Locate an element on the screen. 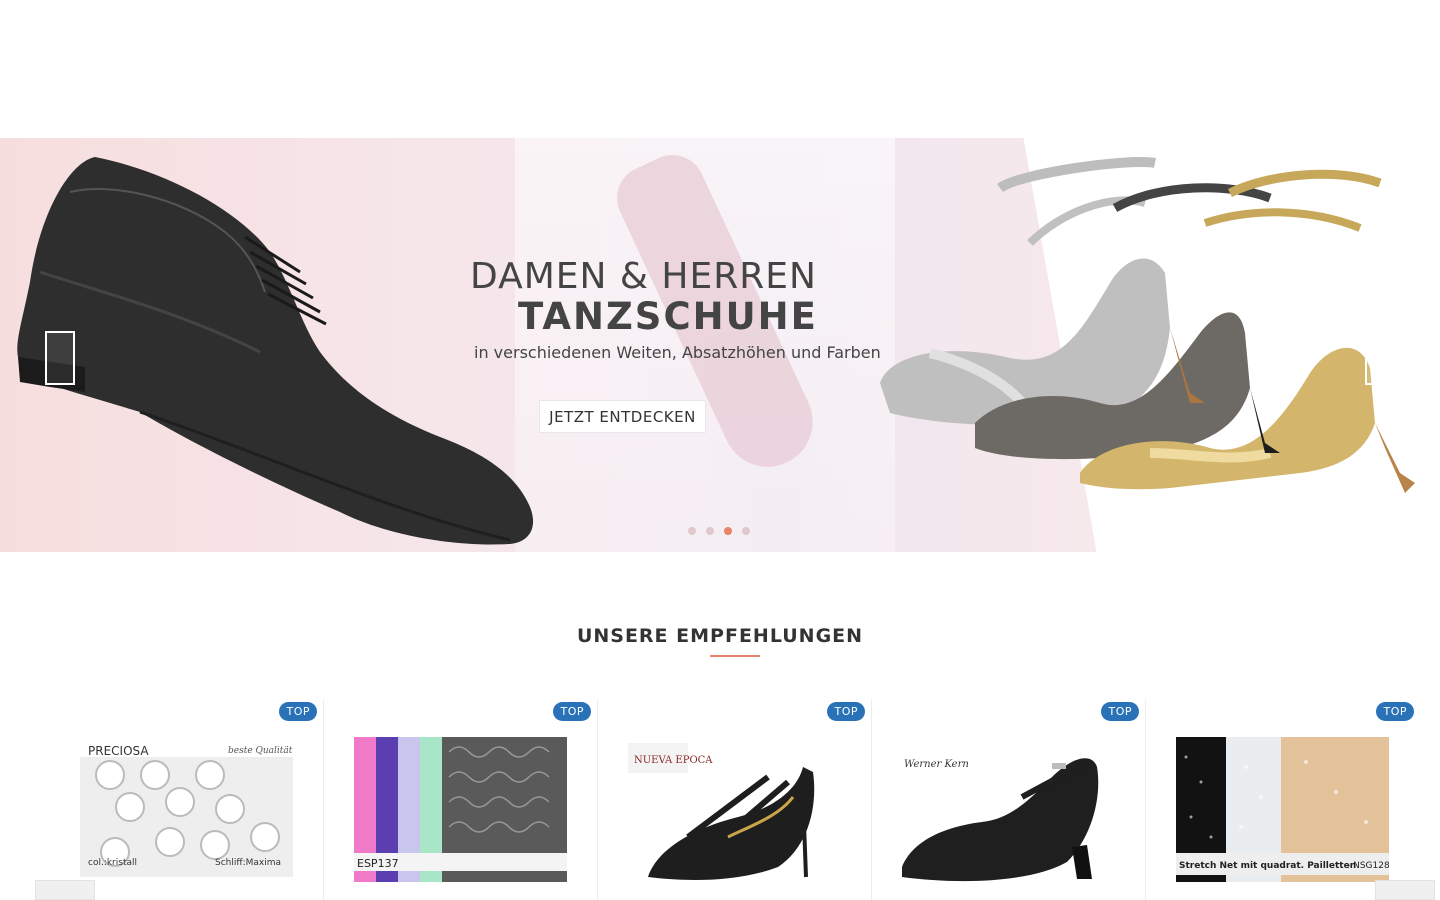 The image size is (1440, 900). hero-title-line1: DAMEN & HERREN is located at coordinates (643, 276).